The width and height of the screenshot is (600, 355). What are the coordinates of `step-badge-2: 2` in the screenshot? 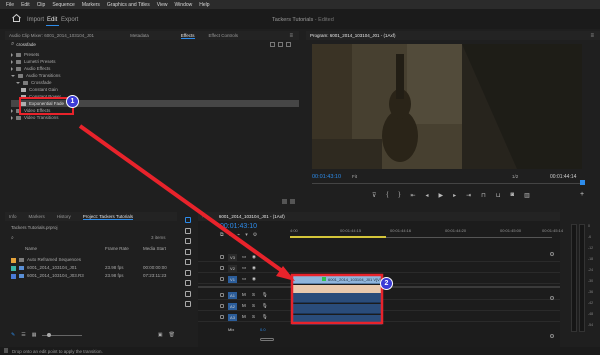 It's located at (386, 283).